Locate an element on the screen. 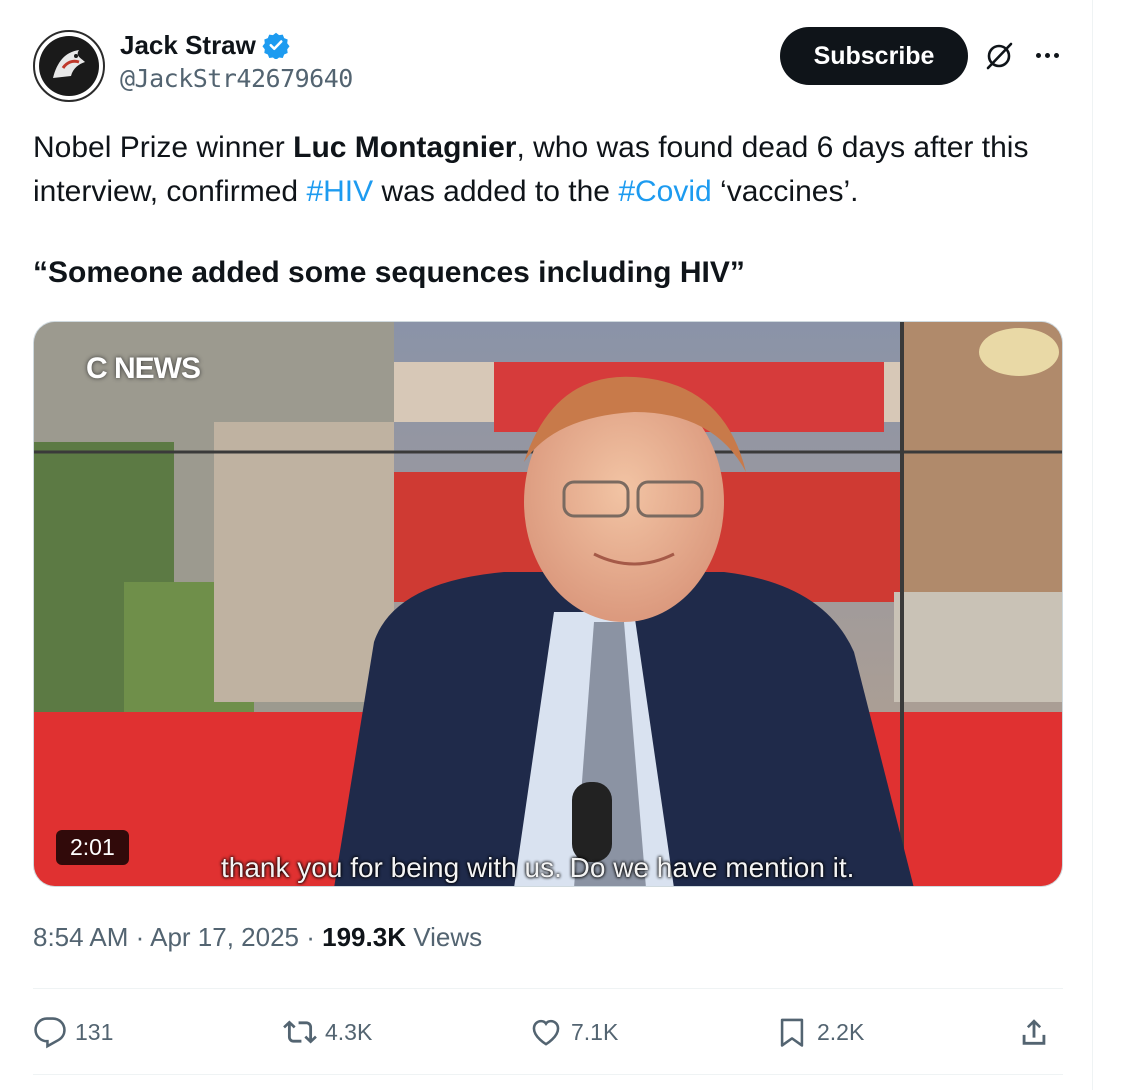  share-button is located at coordinates (1034, 1032).